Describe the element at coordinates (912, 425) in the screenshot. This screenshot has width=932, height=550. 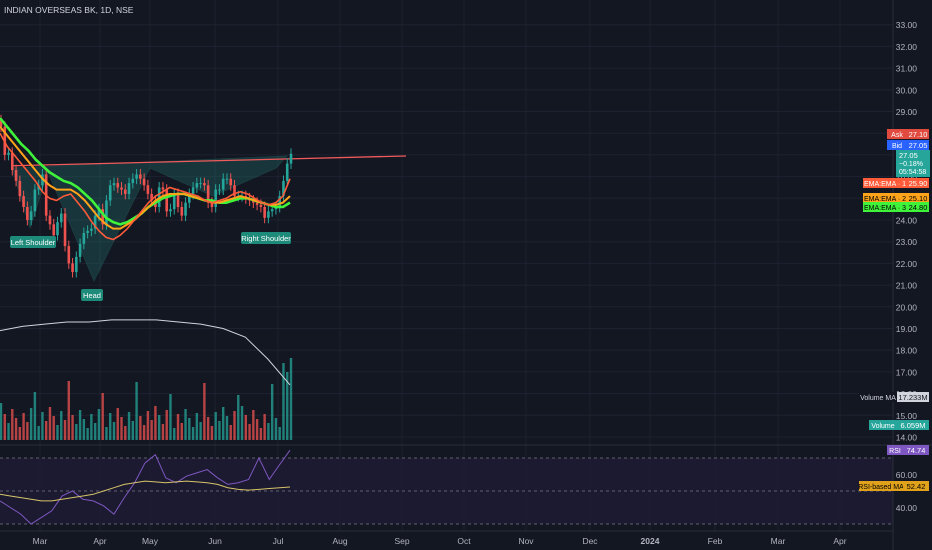
I see `volume-badge-value: 6.059M` at that location.